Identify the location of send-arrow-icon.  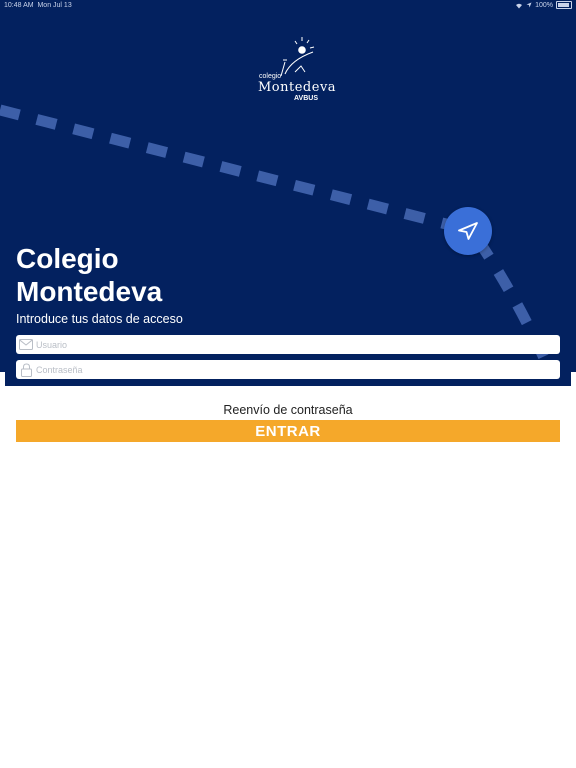
(468, 231).